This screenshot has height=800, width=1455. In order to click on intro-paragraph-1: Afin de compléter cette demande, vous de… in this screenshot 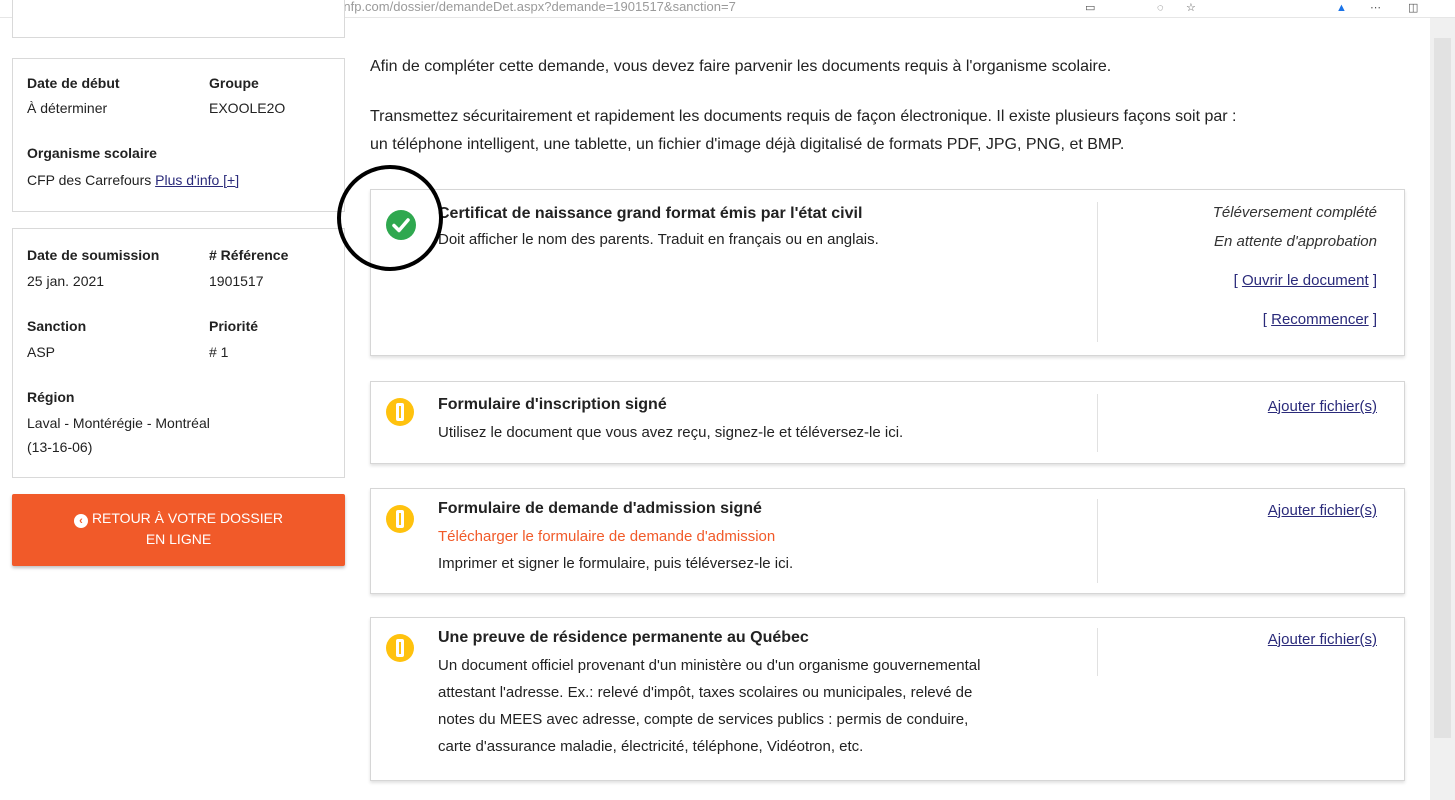, I will do `click(741, 66)`.